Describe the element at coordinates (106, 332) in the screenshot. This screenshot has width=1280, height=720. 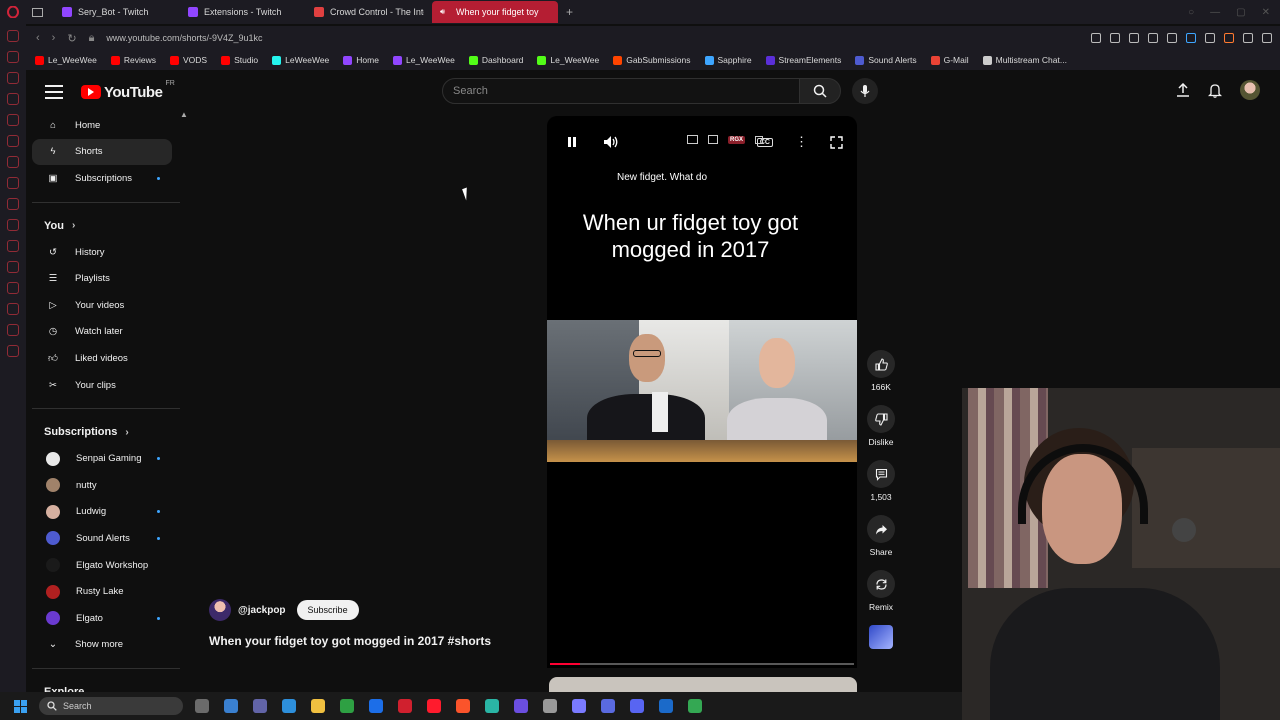
I see `sidebar-item-watch-later: ◷ Watch later` at that location.